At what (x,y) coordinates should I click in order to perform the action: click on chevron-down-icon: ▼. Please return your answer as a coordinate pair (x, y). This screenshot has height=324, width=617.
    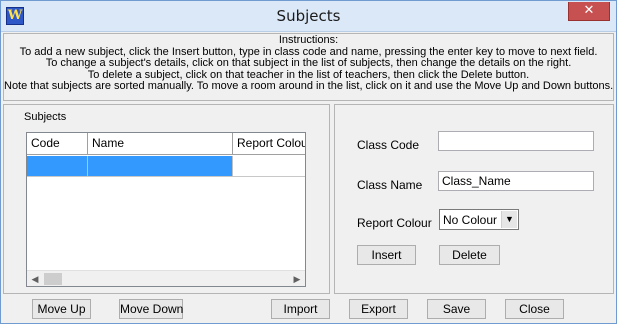
    Looking at the image, I should click on (509, 219).